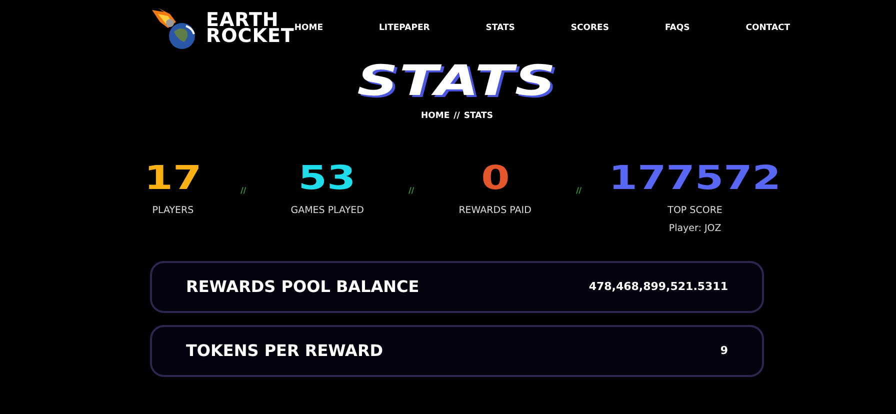 Image resolution: width=896 pixels, height=414 pixels. What do you see at coordinates (285, 351) in the screenshot?
I see `card-label: TOKENS PER REWARD` at bounding box center [285, 351].